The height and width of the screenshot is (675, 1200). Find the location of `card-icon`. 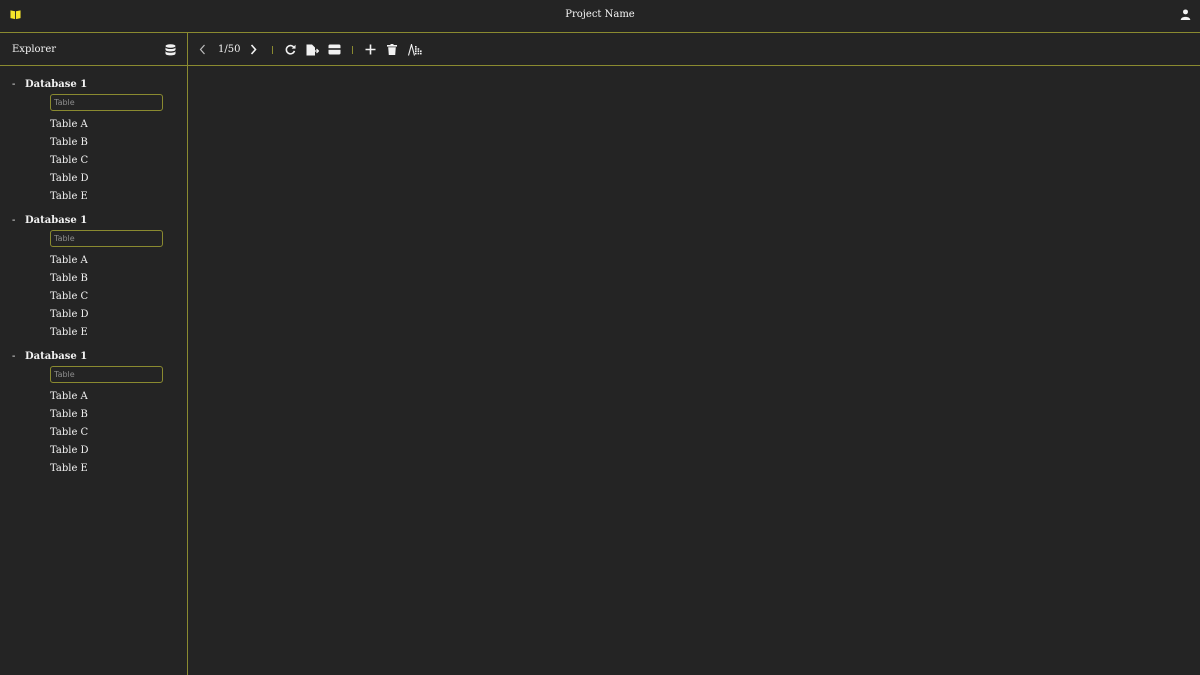

card-icon is located at coordinates (334, 49).